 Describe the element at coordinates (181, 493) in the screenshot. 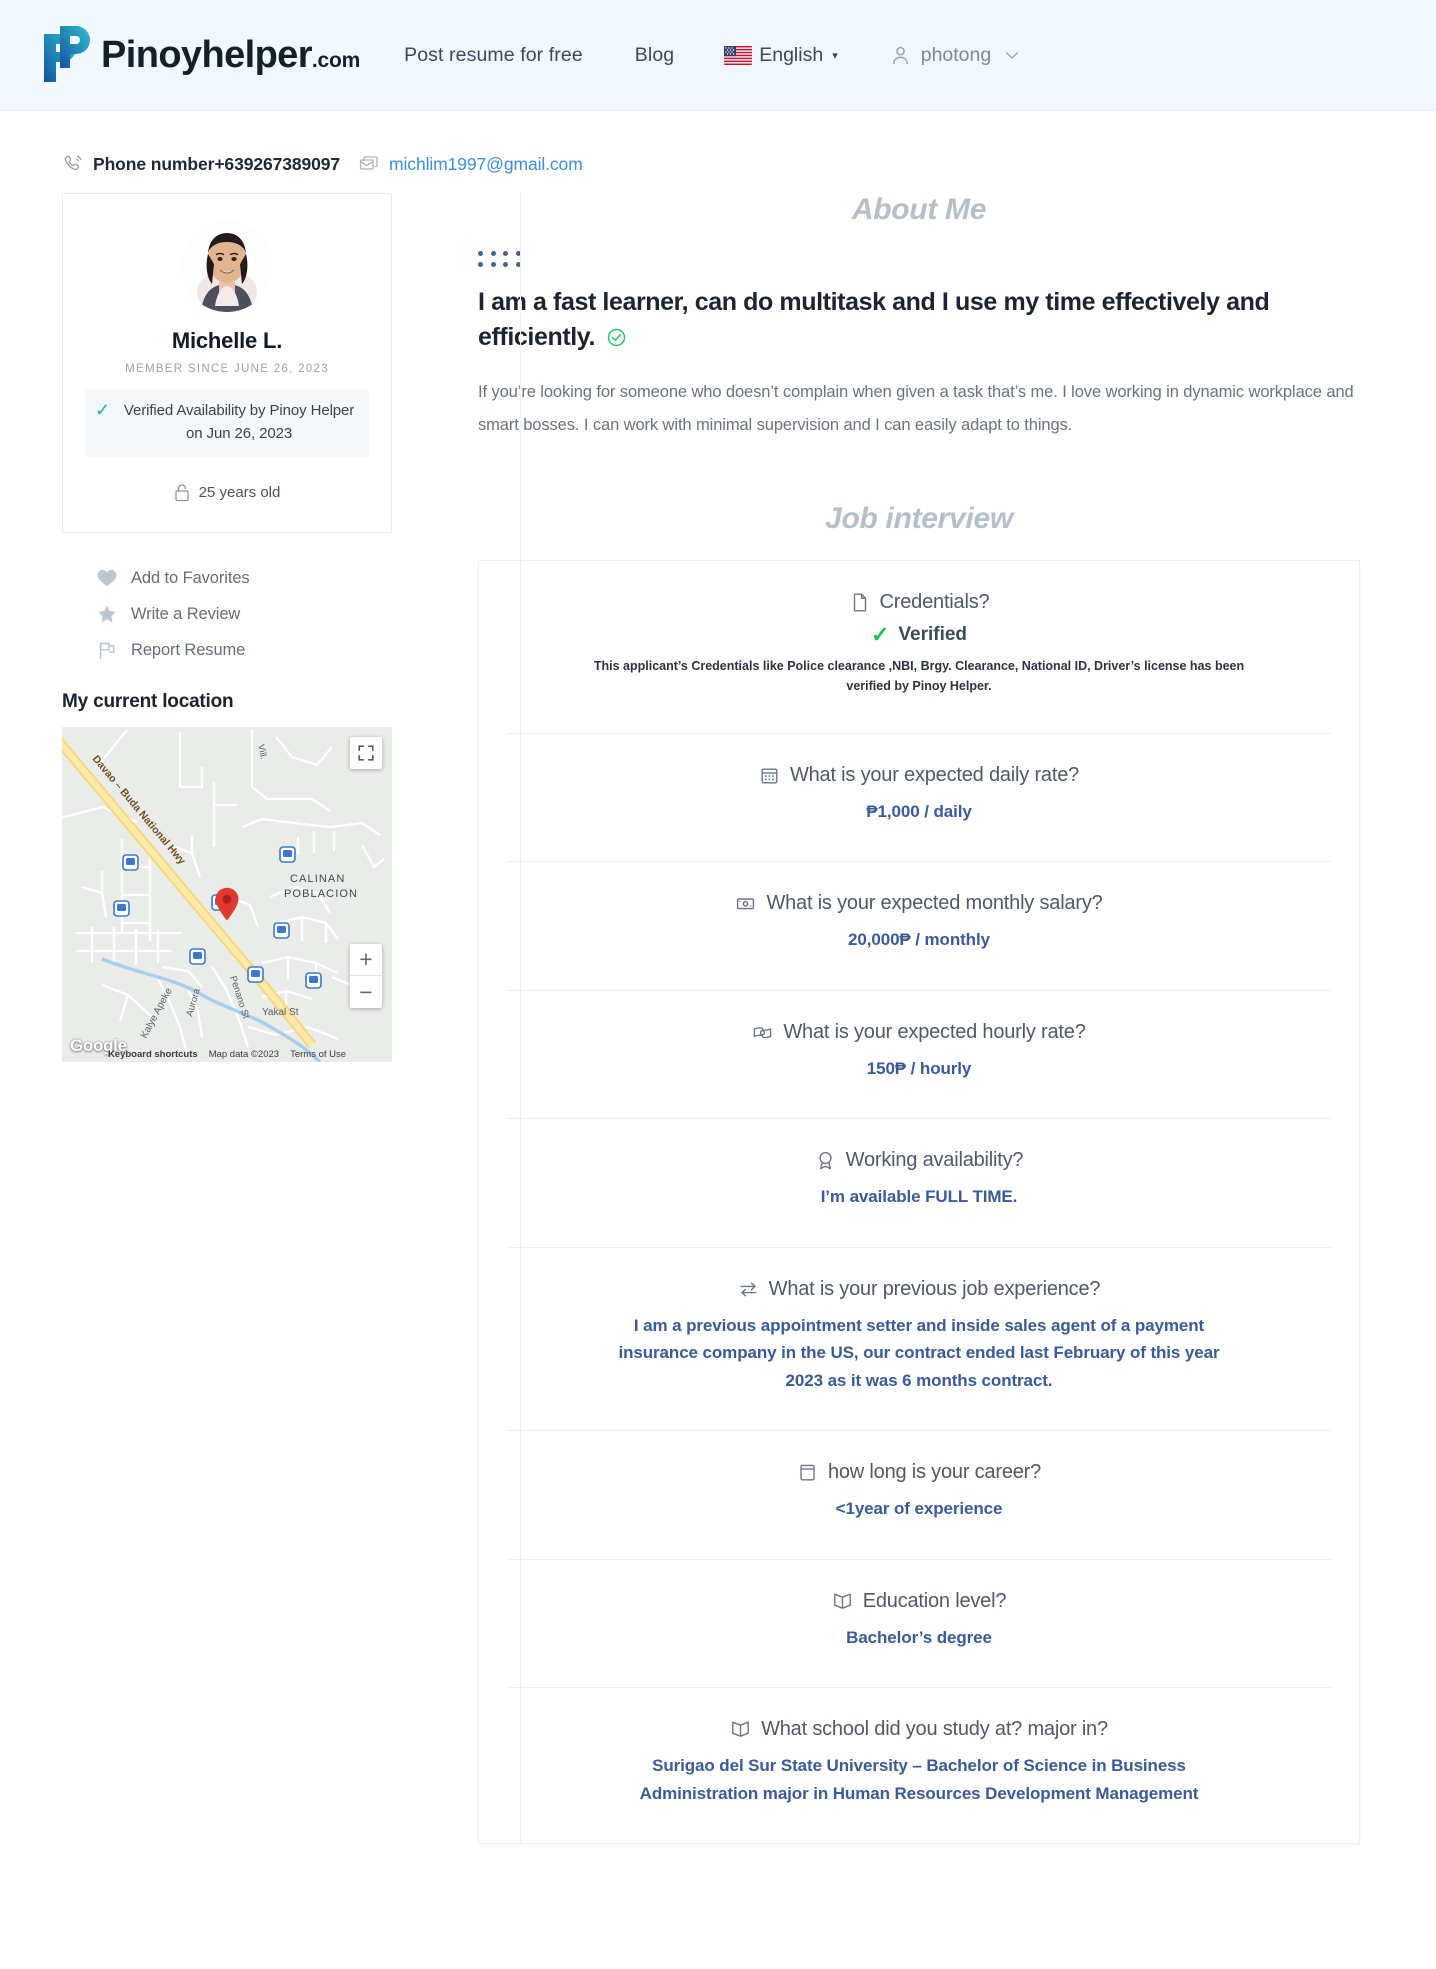

I see `lock-icon` at that location.